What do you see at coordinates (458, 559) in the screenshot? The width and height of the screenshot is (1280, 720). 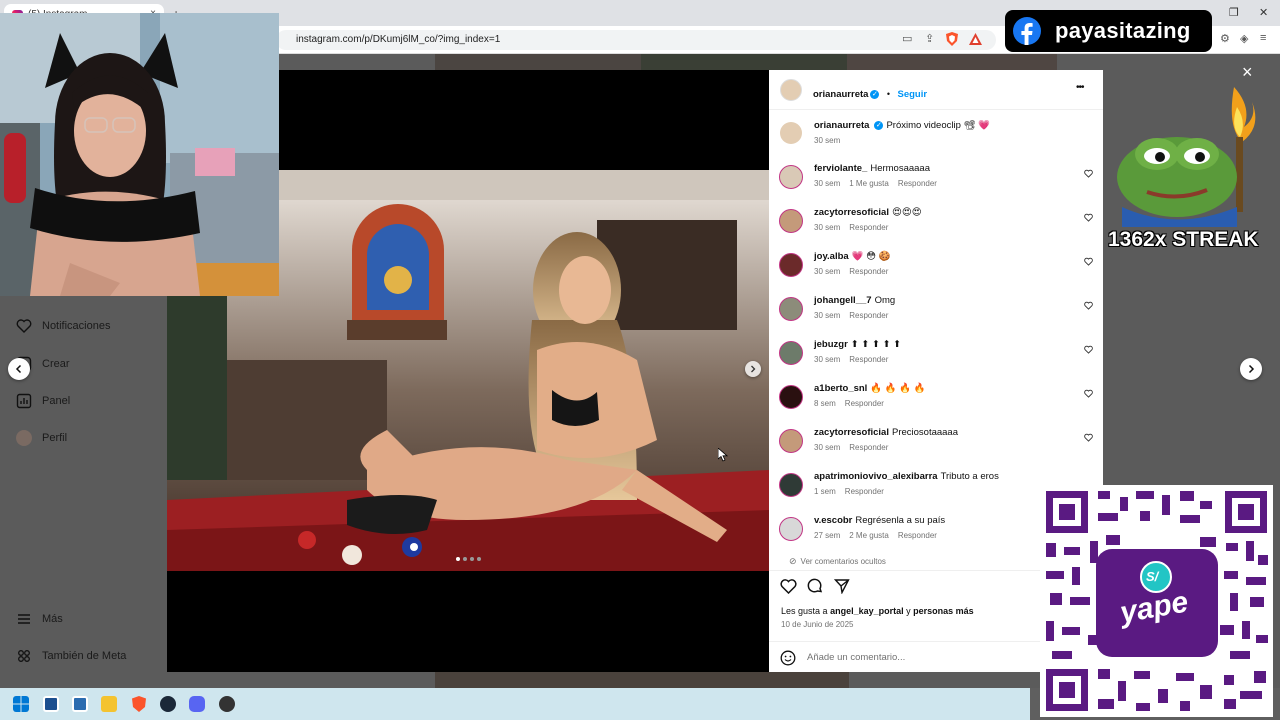 I see `carousel-dot-active` at bounding box center [458, 559].